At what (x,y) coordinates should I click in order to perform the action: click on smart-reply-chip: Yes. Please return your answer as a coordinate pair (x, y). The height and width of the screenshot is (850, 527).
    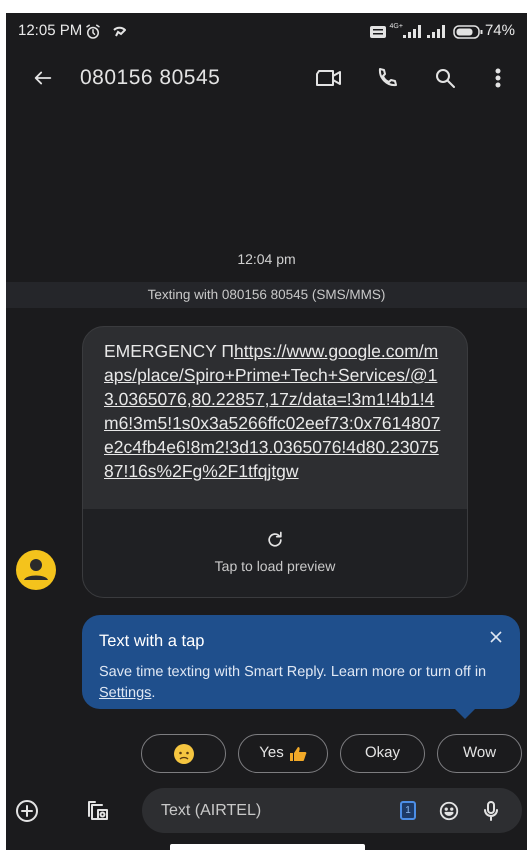
    Looking at the image, I should click on (283, 753).